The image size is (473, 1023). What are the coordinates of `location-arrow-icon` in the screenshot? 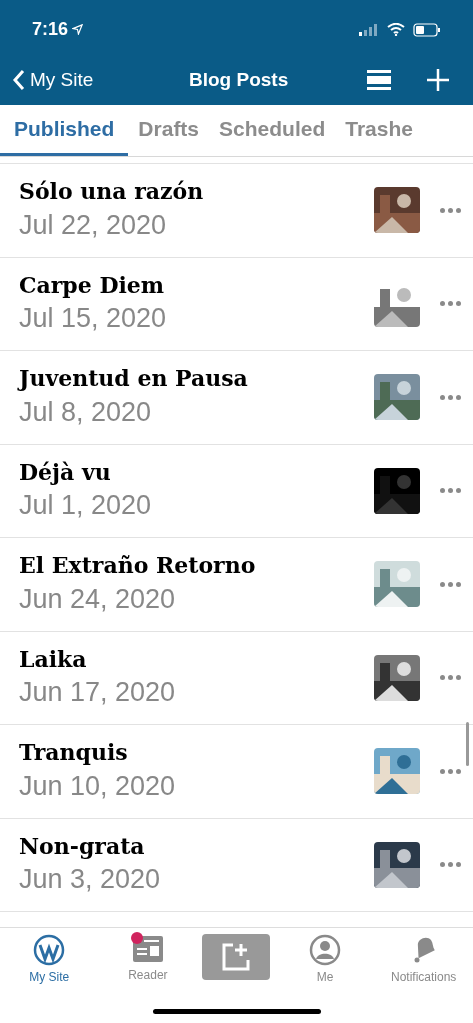 It's located at (78, 29).